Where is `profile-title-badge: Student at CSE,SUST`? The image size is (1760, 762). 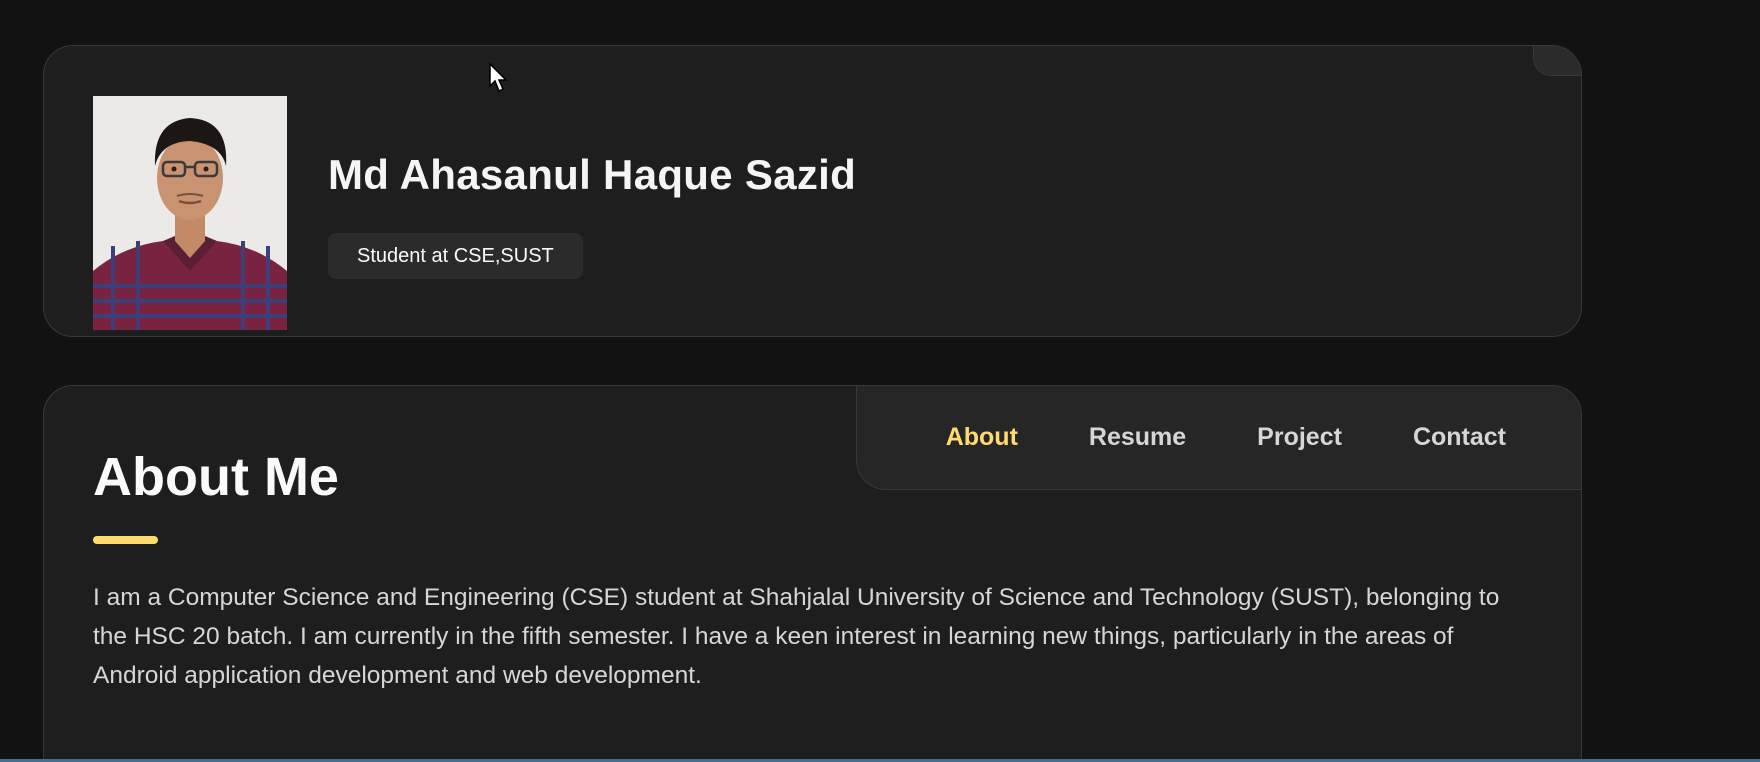
profile-title-badge: Student at CSE,SUST is located at coordinates (455, 256).